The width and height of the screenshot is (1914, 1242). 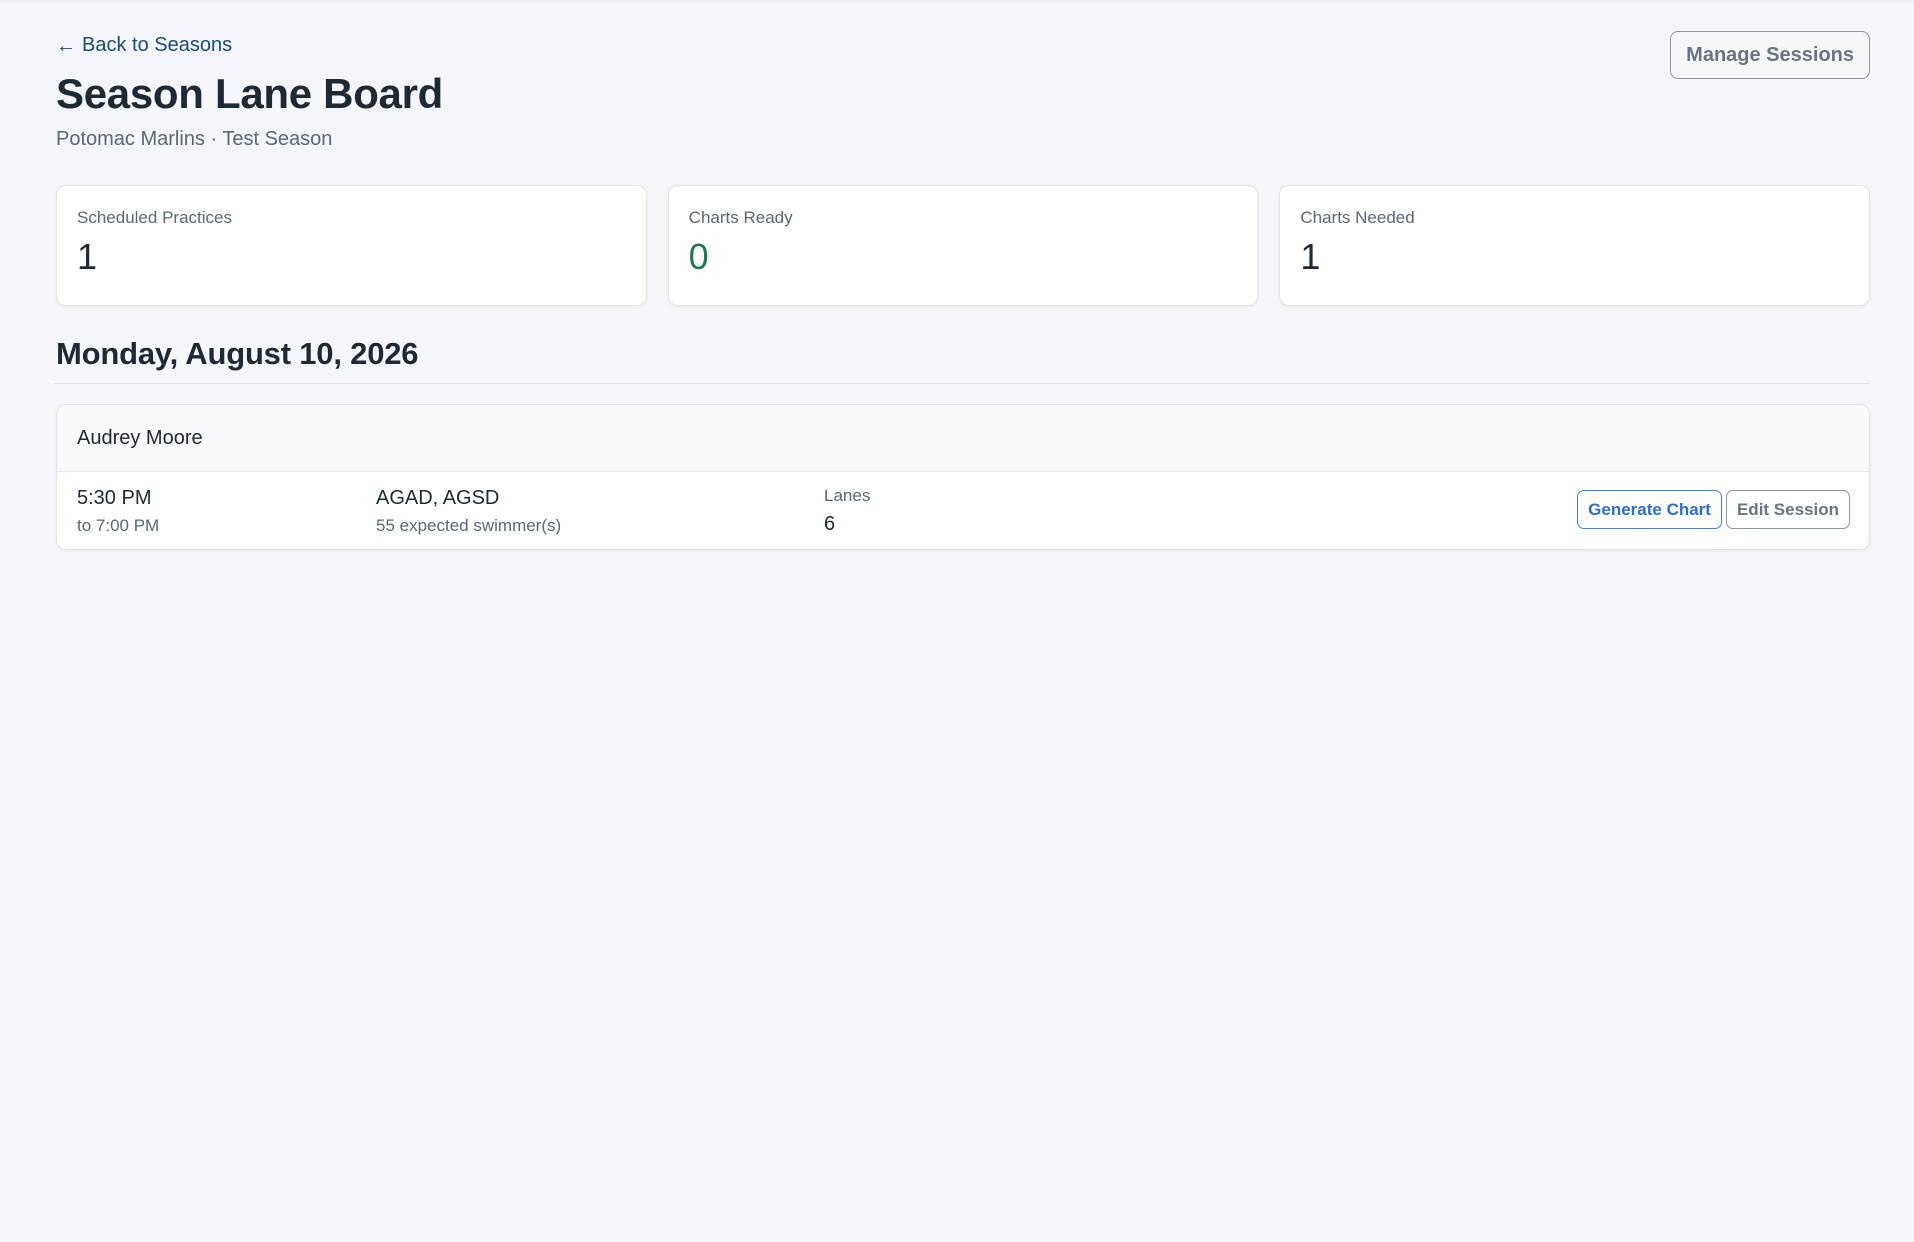 What do you see at coordinates (351, 245) in the screenshot?
I see `stat-card-scheduled-practices: Scheduled Practices 1` at bounding box center [351, 245].